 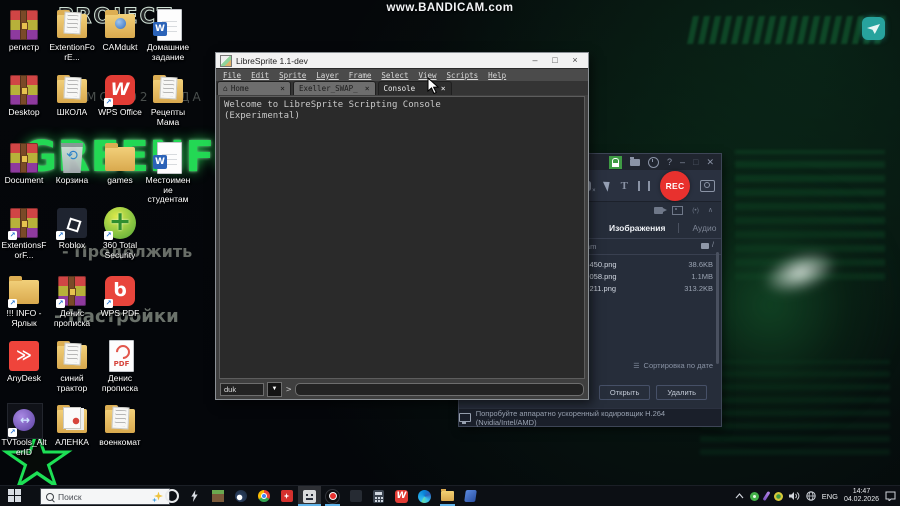 I want to click on file-size: 313.2KB, so click(x=698, y=288).